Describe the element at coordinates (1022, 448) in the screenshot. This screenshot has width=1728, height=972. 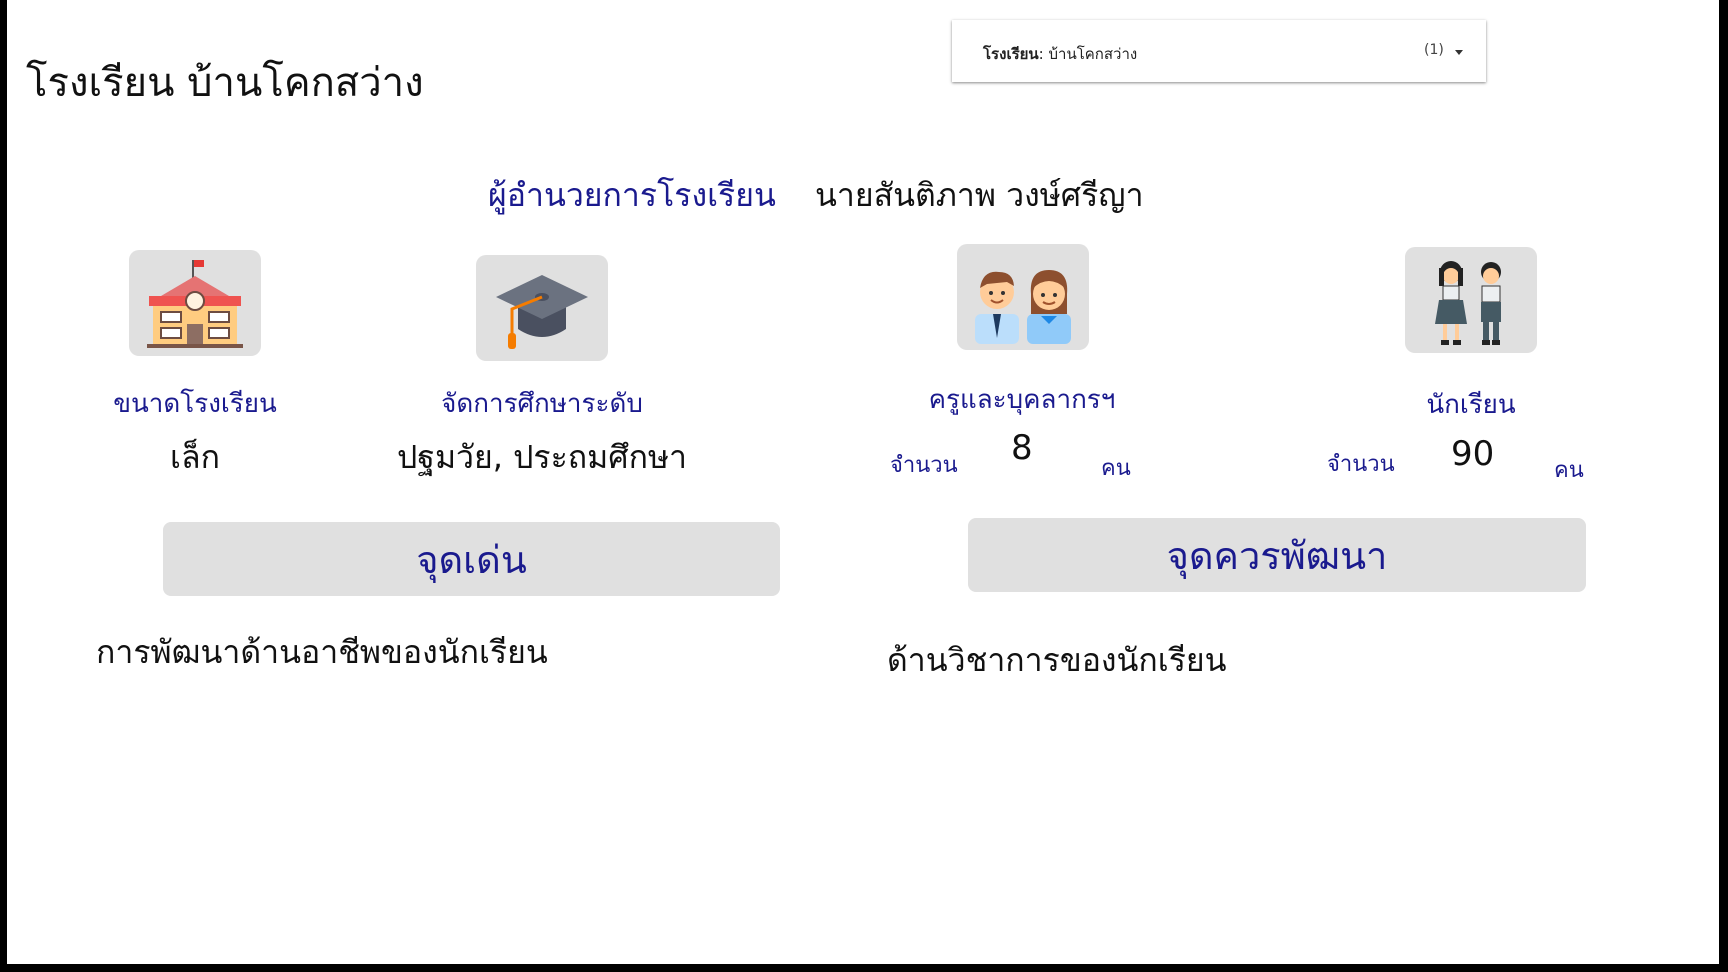
I see `teachers-count: 8` at that location.